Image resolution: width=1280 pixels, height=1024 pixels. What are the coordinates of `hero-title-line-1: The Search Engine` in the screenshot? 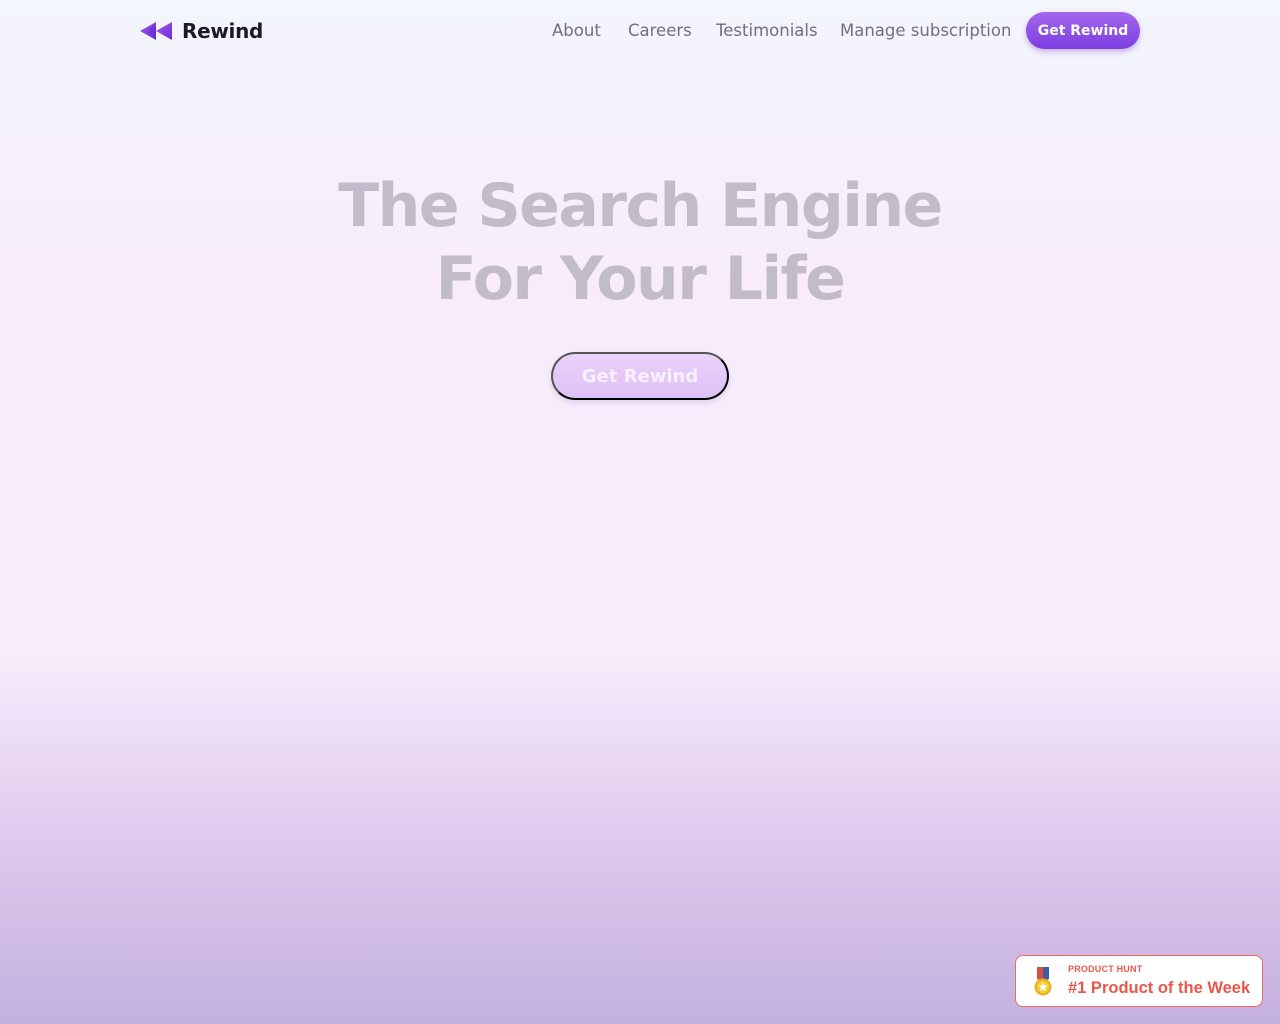 It's located at (640, 206).